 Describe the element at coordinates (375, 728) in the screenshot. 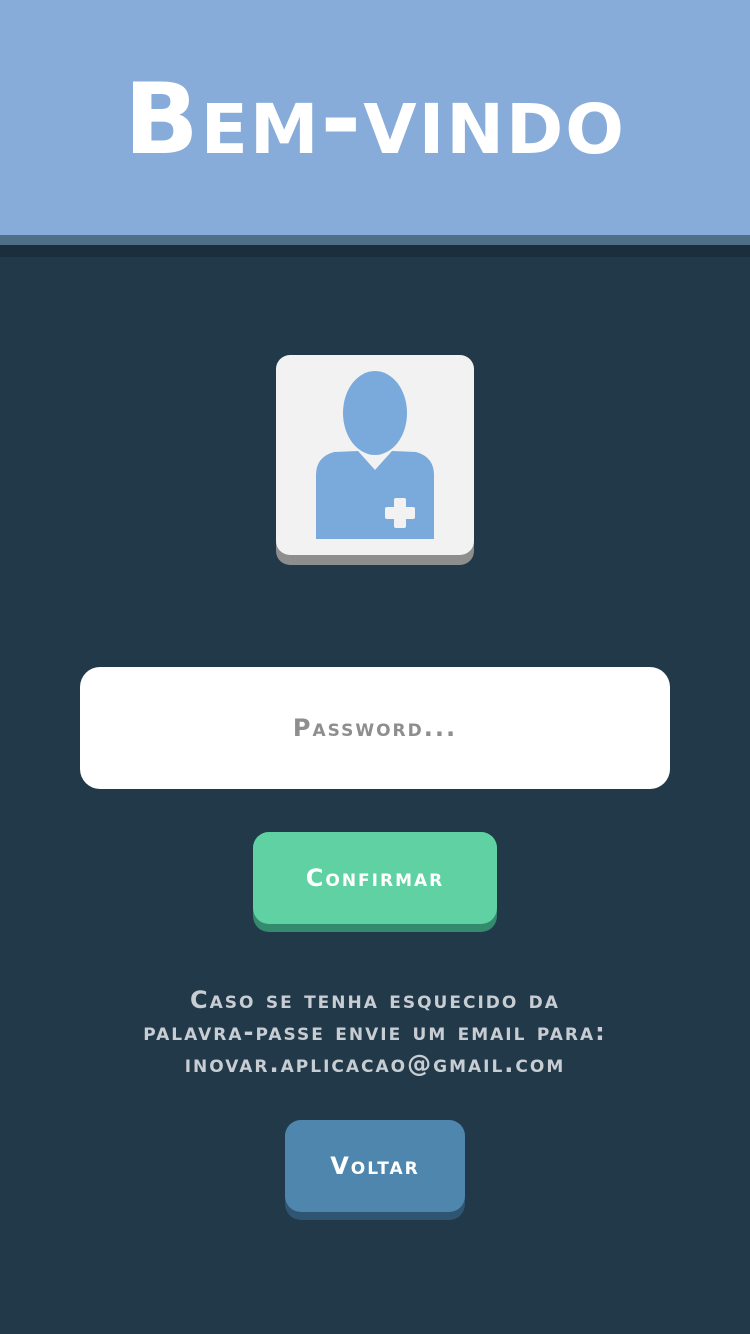

I see `password-input` at that location.